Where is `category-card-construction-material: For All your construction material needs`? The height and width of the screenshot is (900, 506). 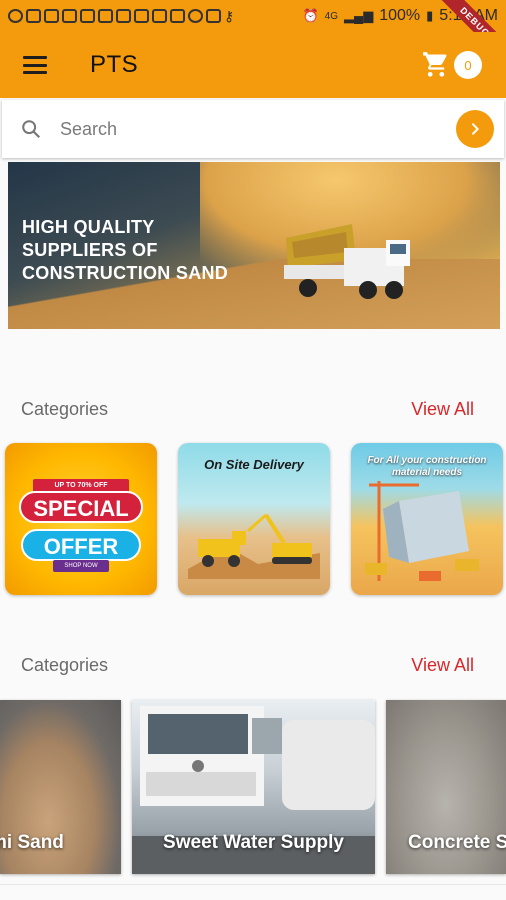
category-card-construction-material: For All your construction material needs is located at coordinates (427, 519).